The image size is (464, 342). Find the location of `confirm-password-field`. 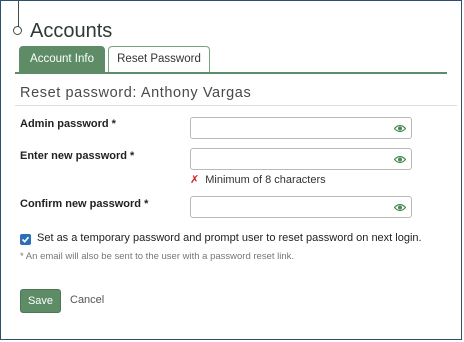

confirm-password-field is located at coordinates (301, 207).